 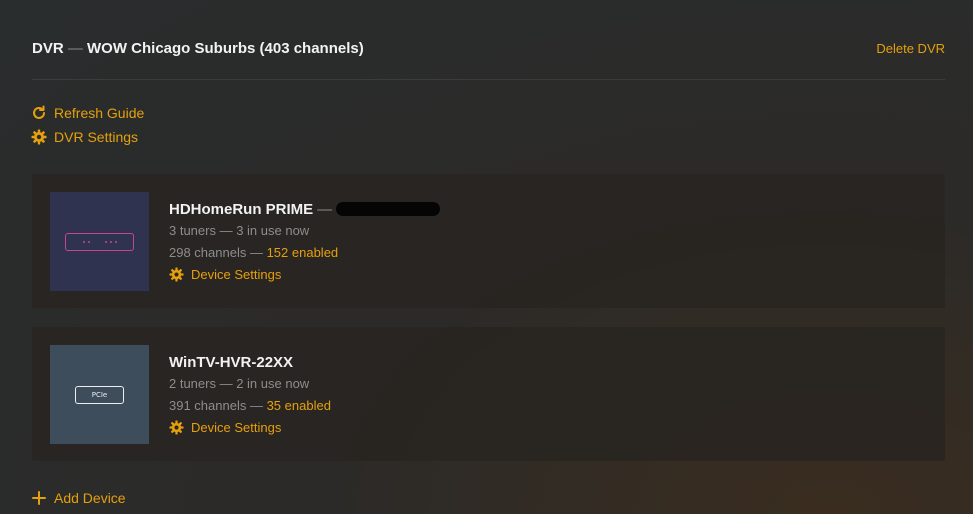 I want to click on page-title: DVR — WOW Chicago Suburbs (403 channels), so click(x=198, y=48).